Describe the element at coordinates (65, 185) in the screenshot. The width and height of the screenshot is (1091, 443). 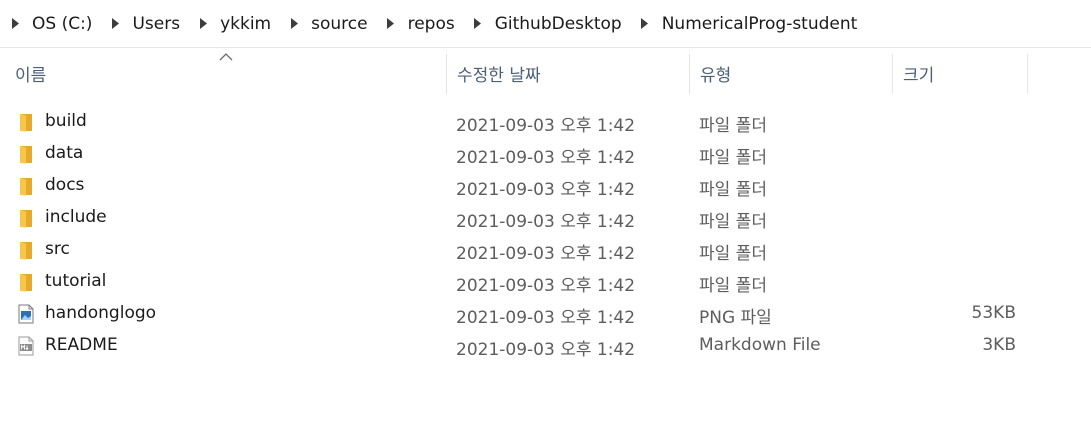
I see `file-name: docs` at that location.